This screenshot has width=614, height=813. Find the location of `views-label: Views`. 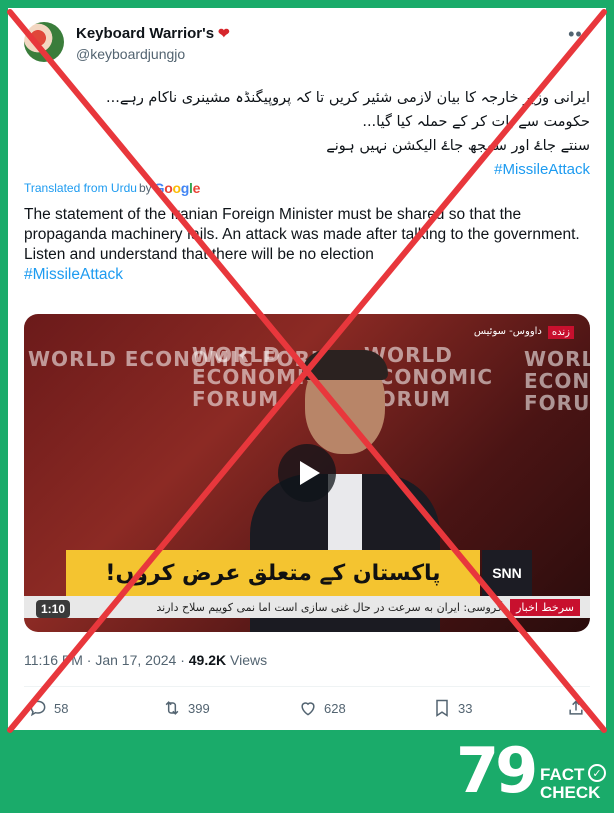

views-label: Views is located at coordinates (249, 660).